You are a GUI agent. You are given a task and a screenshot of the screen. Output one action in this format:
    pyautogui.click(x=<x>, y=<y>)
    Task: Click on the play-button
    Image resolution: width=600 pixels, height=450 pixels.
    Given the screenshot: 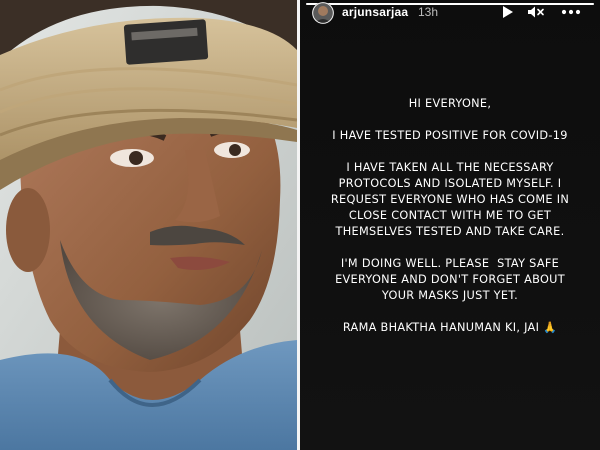 What is the action you would take?
    pyautogui.click(x=508, y=12)
    